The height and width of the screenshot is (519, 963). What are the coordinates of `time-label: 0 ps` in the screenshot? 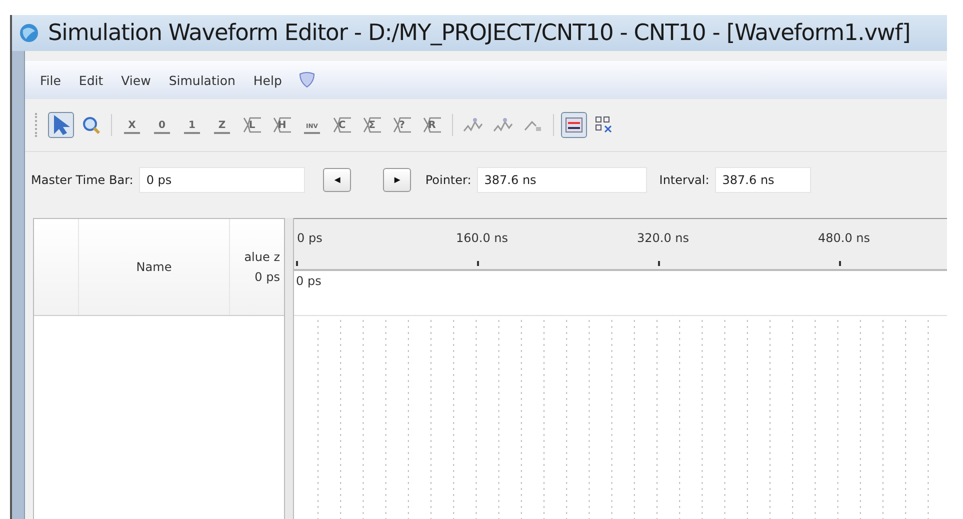 It's located at (309, 238).